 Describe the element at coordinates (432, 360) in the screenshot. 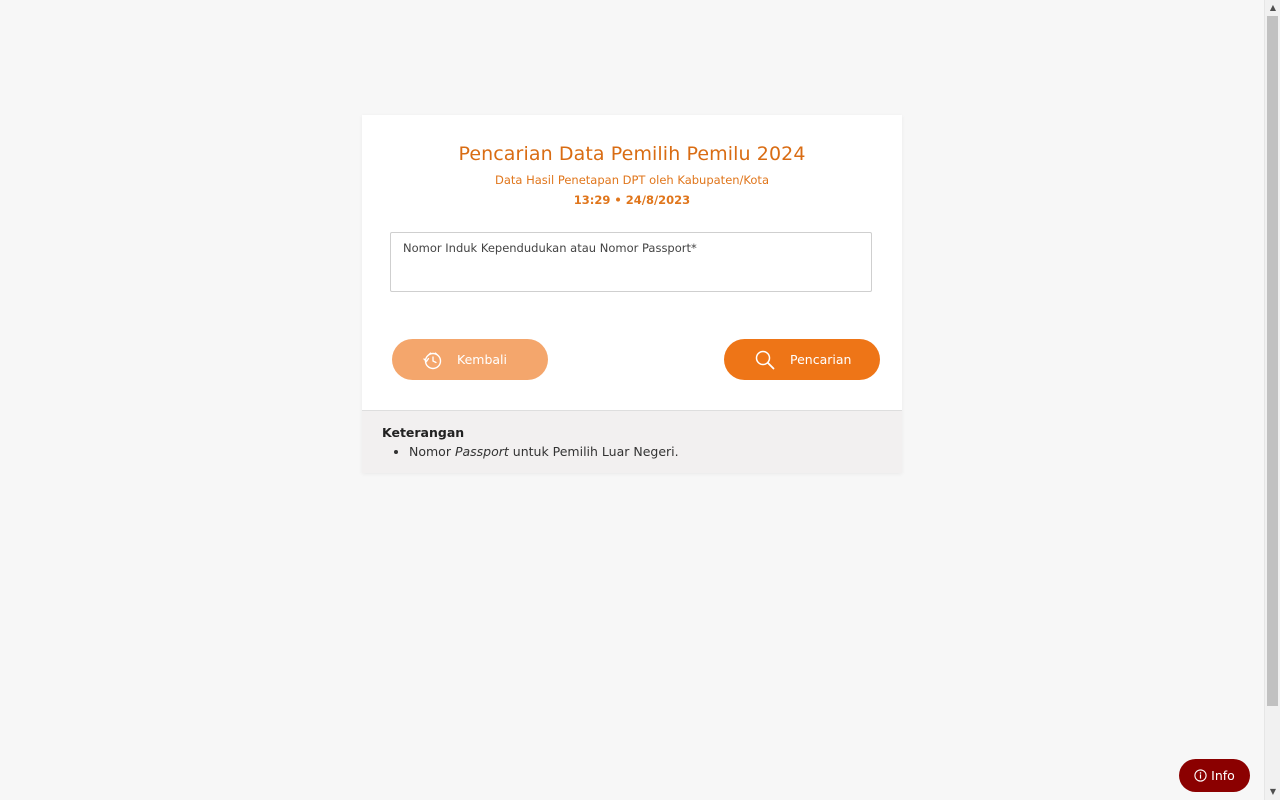

I see `history-icon` at that location.